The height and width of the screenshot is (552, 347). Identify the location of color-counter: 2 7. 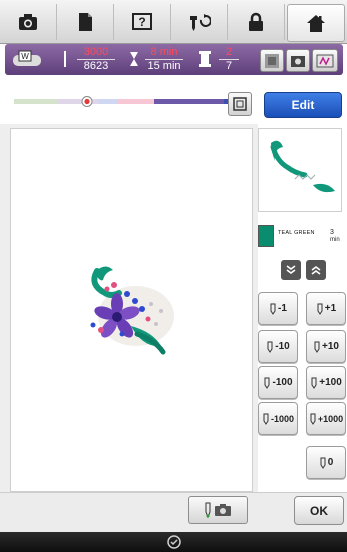
(229, 59).